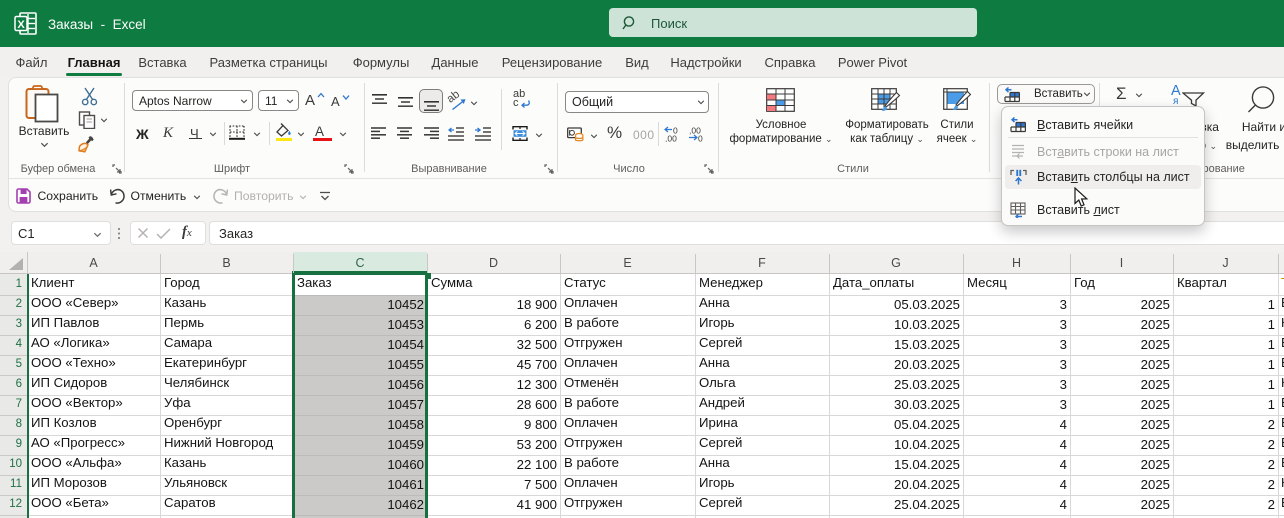  What do you see at coordinates (700, 138) in the screenshot?
I see `svg-text: 0` at bounding box center [700, 138].